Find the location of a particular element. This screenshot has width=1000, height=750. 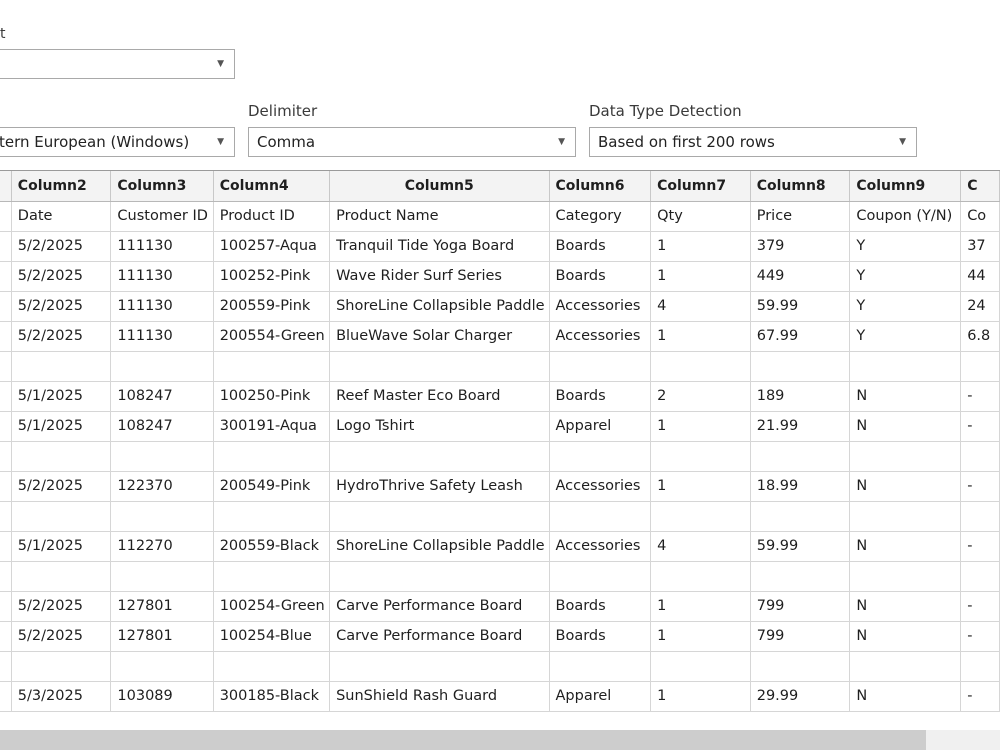

table-cell: 112270 is located at coordinates (162, 546).